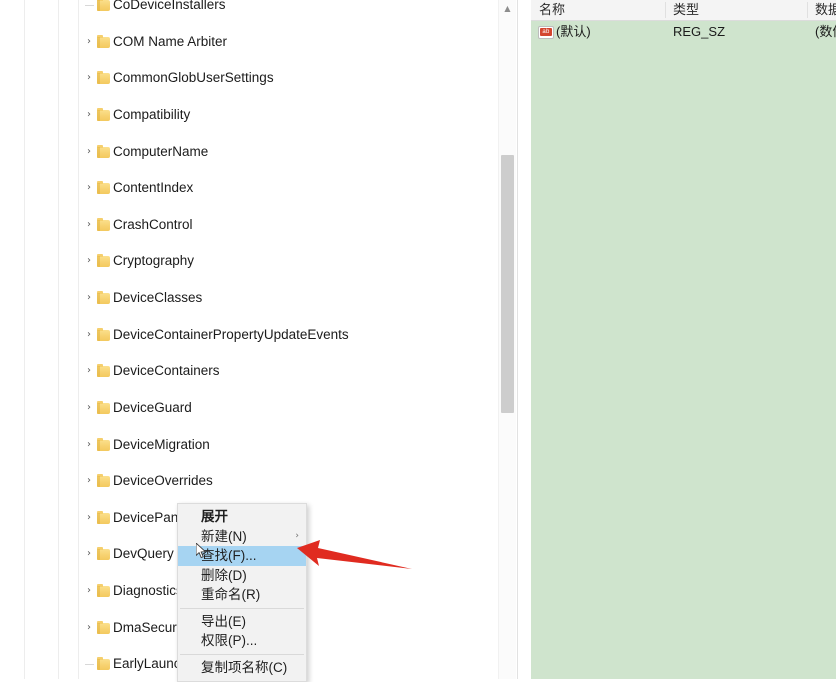 Image resolution: width=836 pixels, height=682 pixels. I want to click on scroll-up-arrow-icon: ▲, so click(507, 8).